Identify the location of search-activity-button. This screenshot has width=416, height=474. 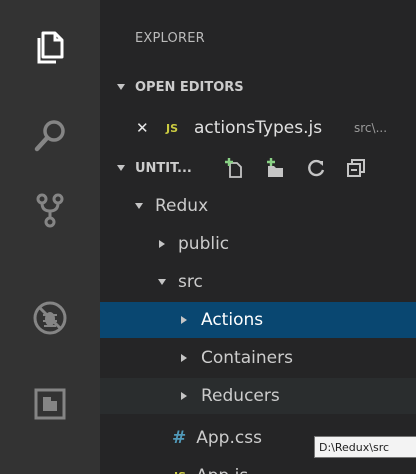
(50, 136).